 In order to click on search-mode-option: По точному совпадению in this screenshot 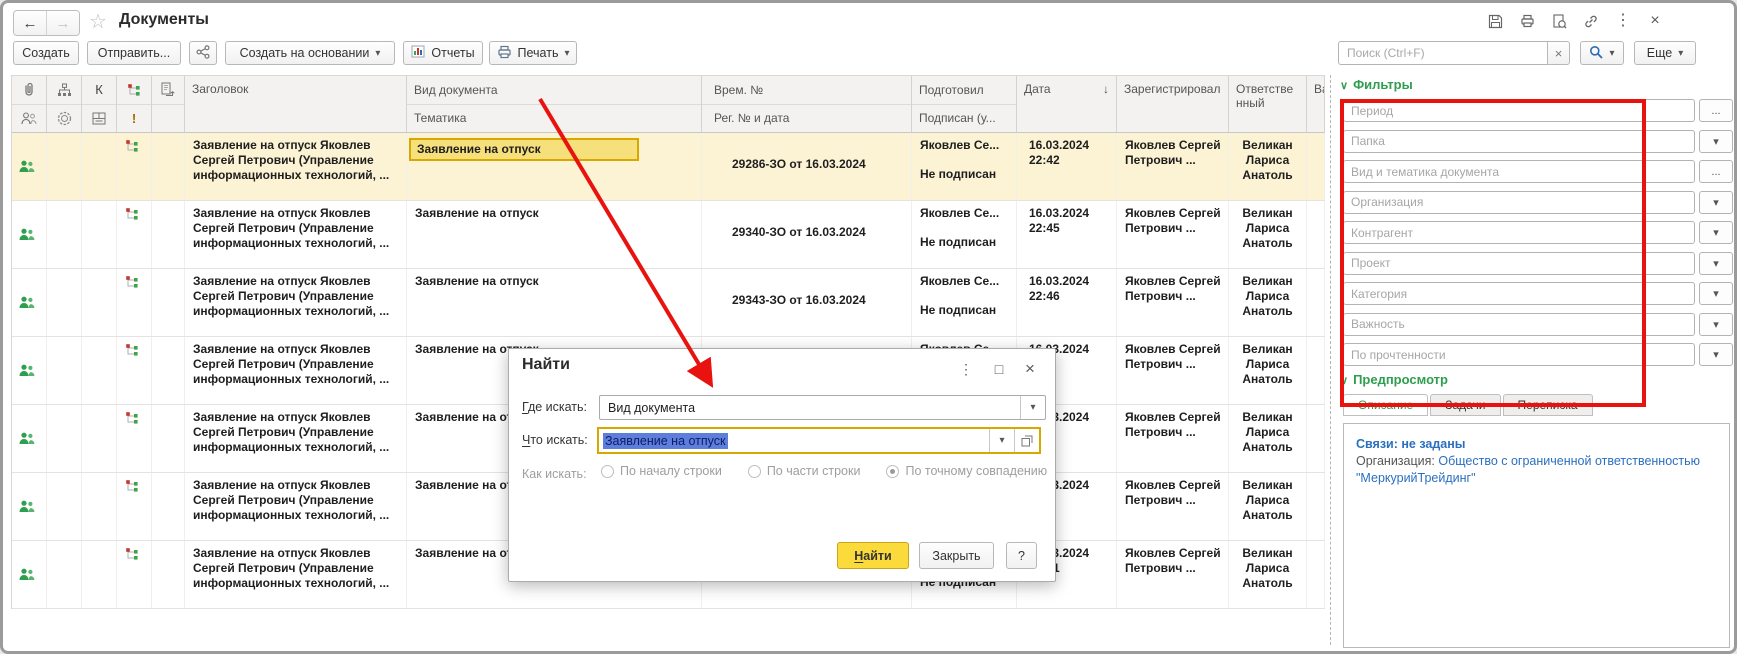, I will do `click(966, 471)`.